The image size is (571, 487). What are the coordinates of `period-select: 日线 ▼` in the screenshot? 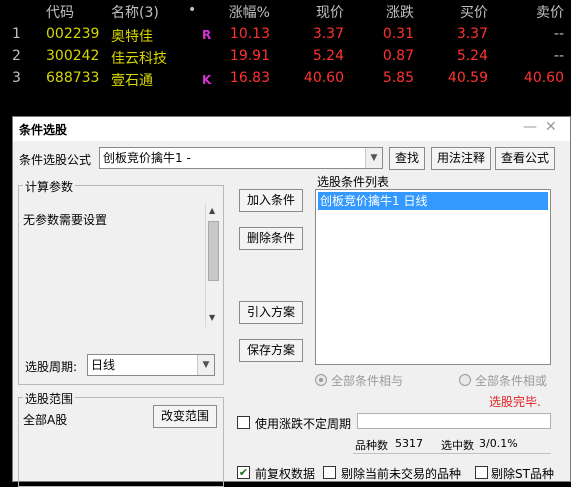 It's located at (151, 365).